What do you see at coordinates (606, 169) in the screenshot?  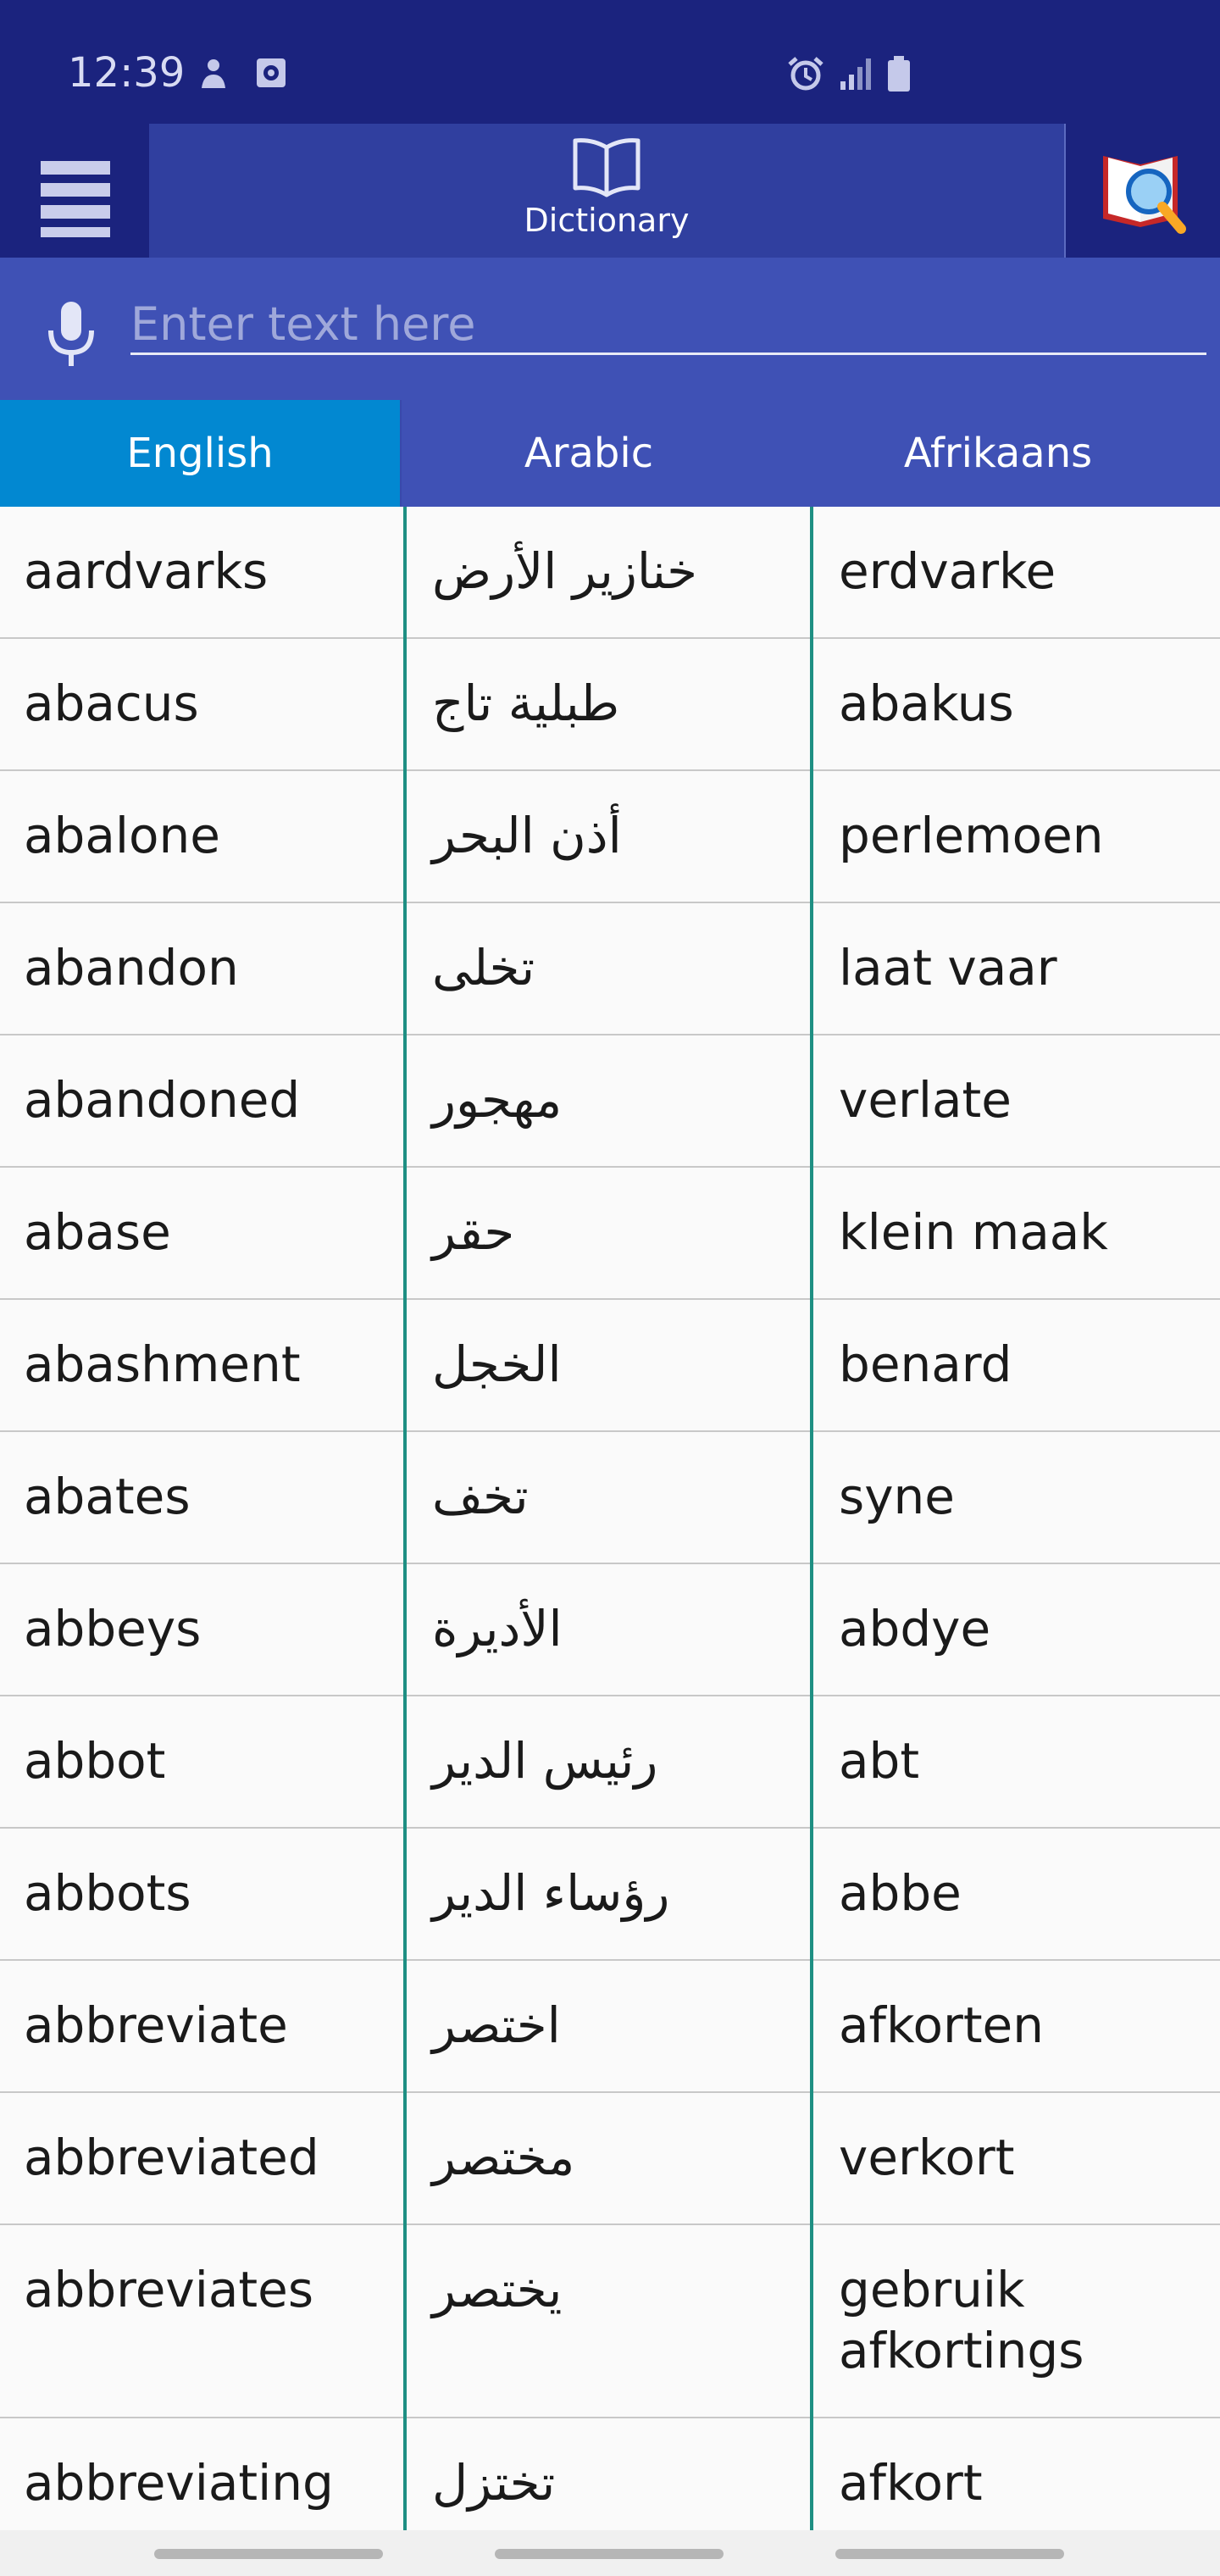 I see `open-book-icon` at bounding box center [606, 169].